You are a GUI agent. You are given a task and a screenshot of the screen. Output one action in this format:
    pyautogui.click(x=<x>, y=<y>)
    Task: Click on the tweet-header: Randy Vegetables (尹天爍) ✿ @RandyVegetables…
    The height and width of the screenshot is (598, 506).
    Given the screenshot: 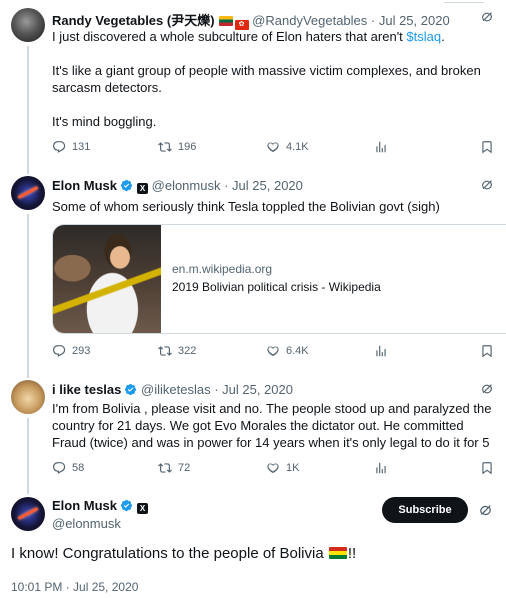 What is the action you would take?
    pyautogui.click(x=251, y=20)
    